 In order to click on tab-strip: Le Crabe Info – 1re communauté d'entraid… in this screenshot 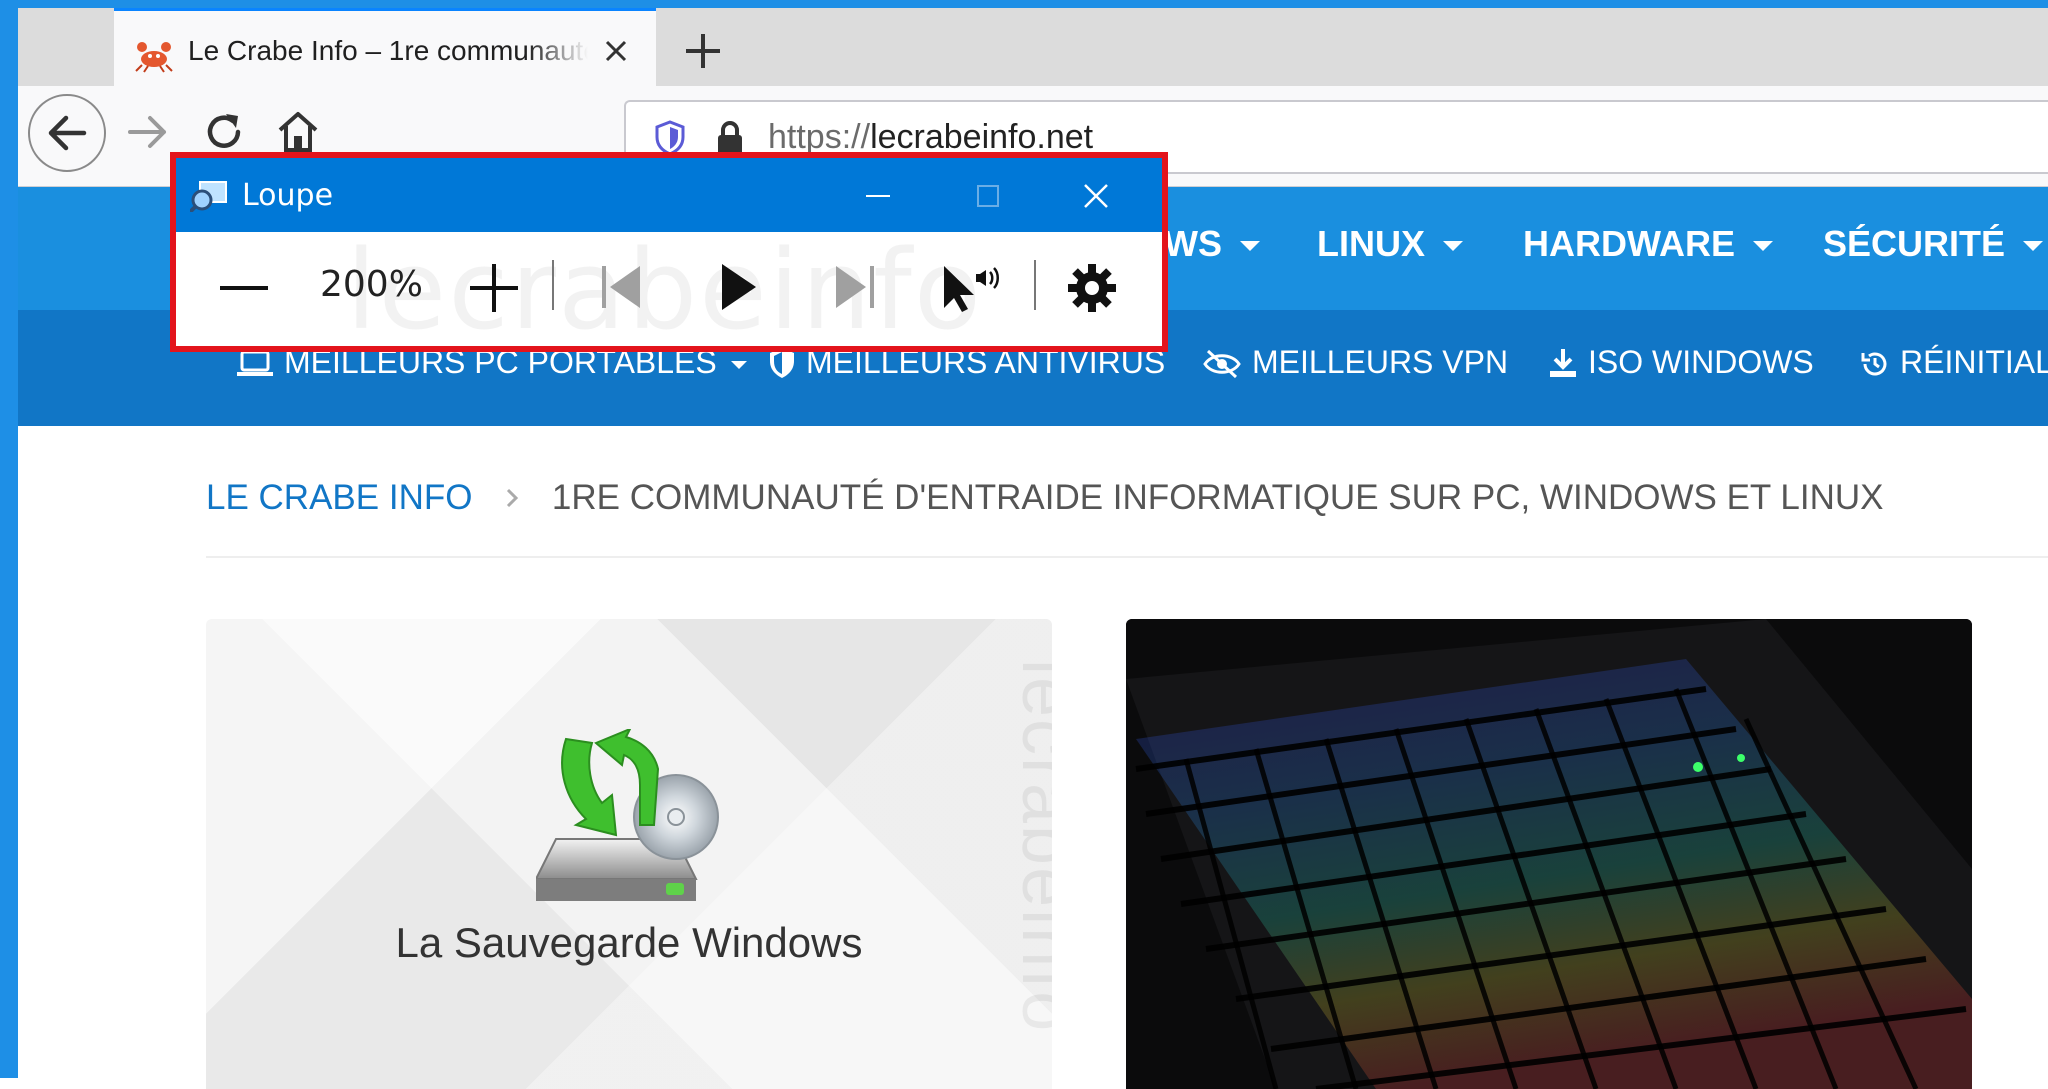, I will do `click(1033, 51)`.